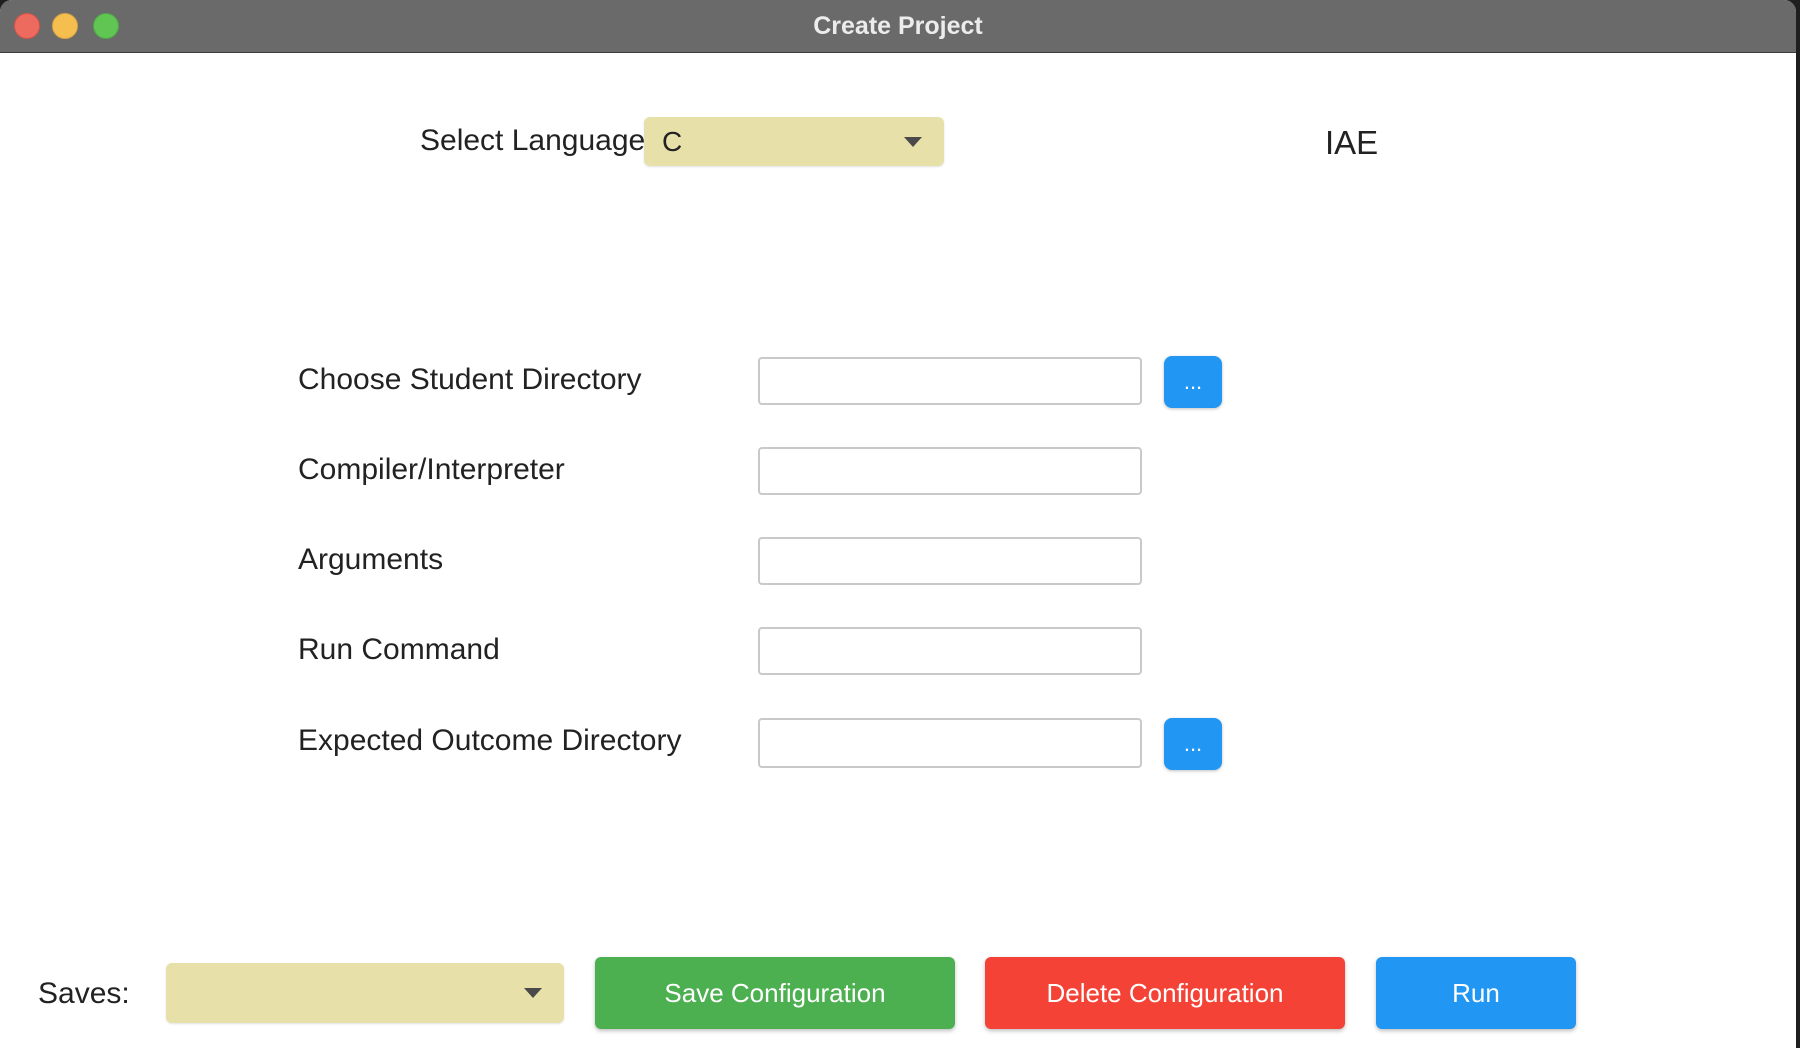 This screenshot has height=1048, width=1800. What do you see at coordinates (84, 993) in the screenshot?
I see `saves-label: Saves:` at bounding box center [84, 993].